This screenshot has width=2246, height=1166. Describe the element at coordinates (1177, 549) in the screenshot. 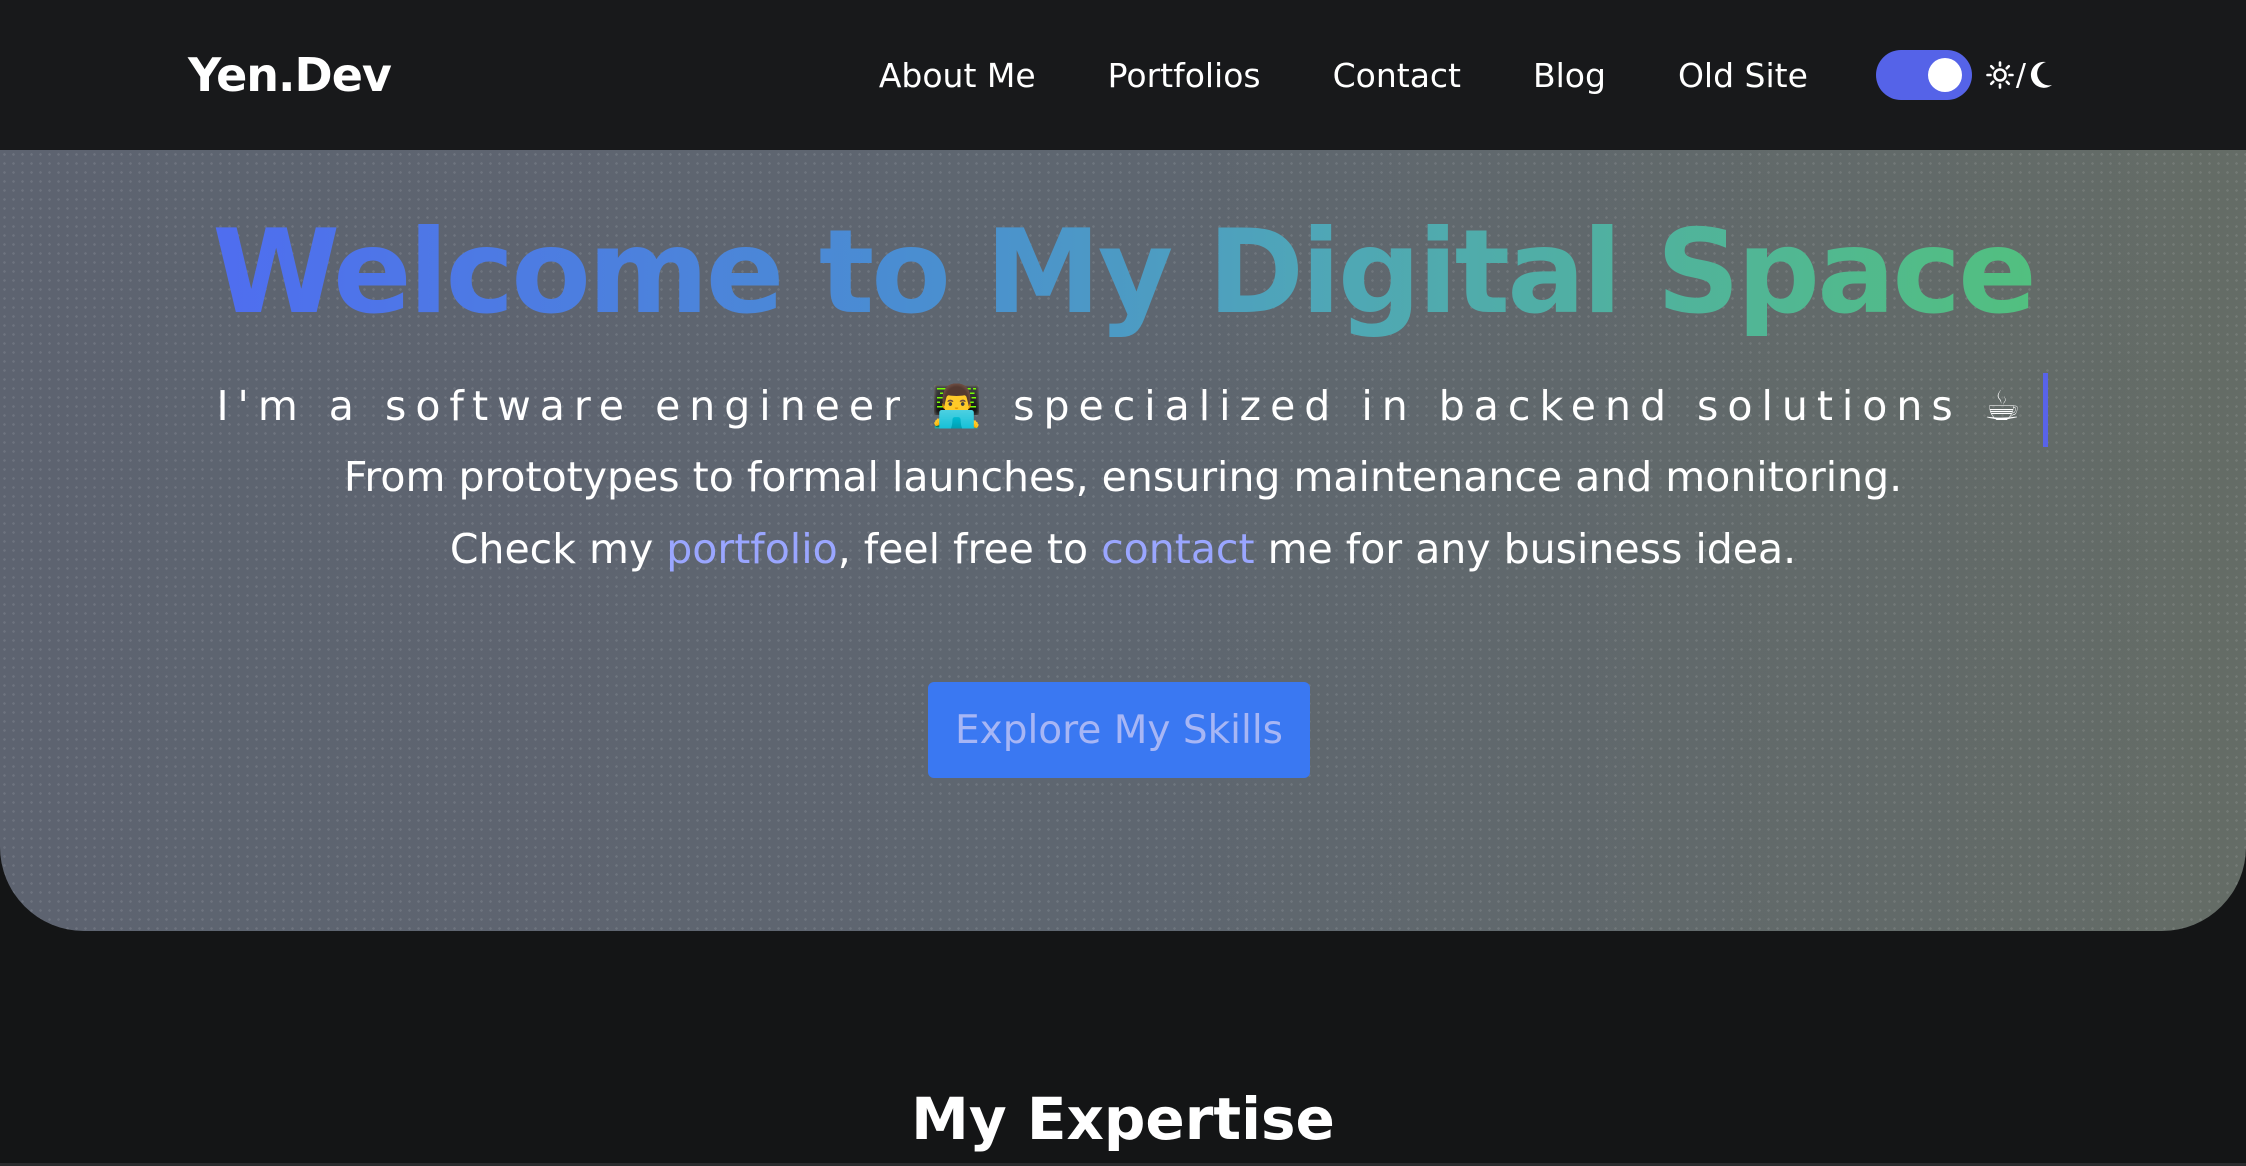

I see `contact-link: contact` at that location.